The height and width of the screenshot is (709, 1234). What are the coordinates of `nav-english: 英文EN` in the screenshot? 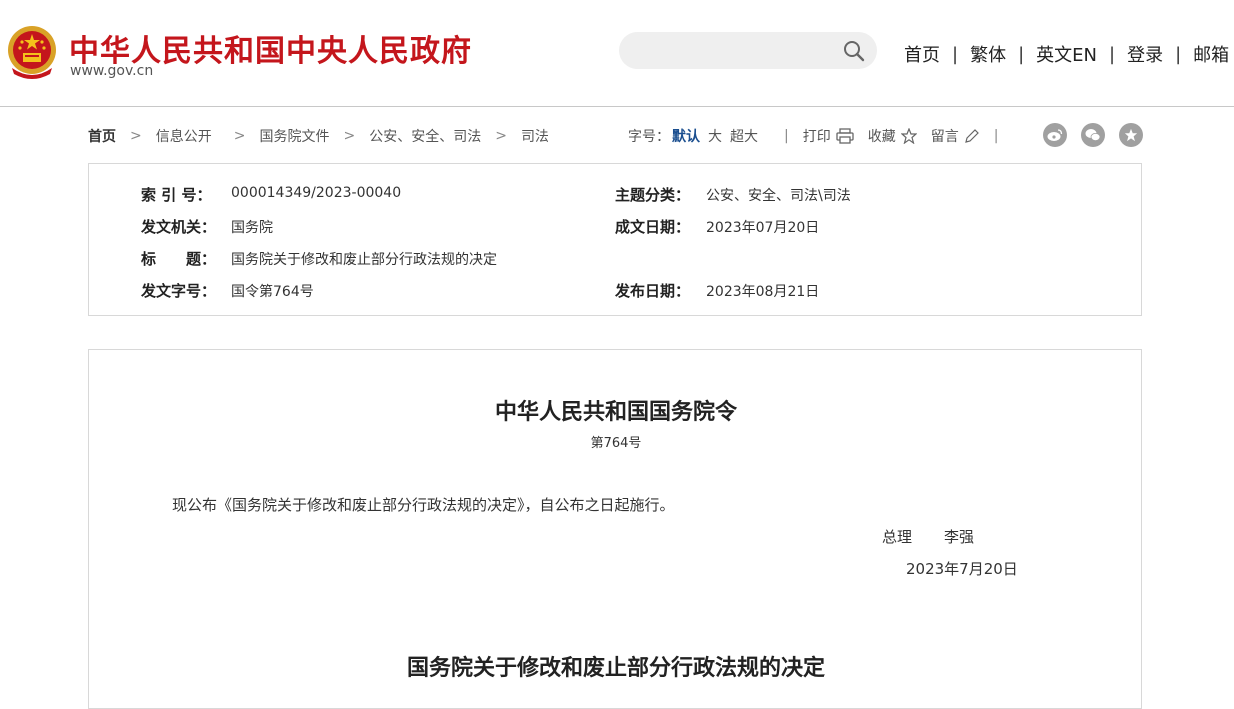 It's located at (1066, 54).